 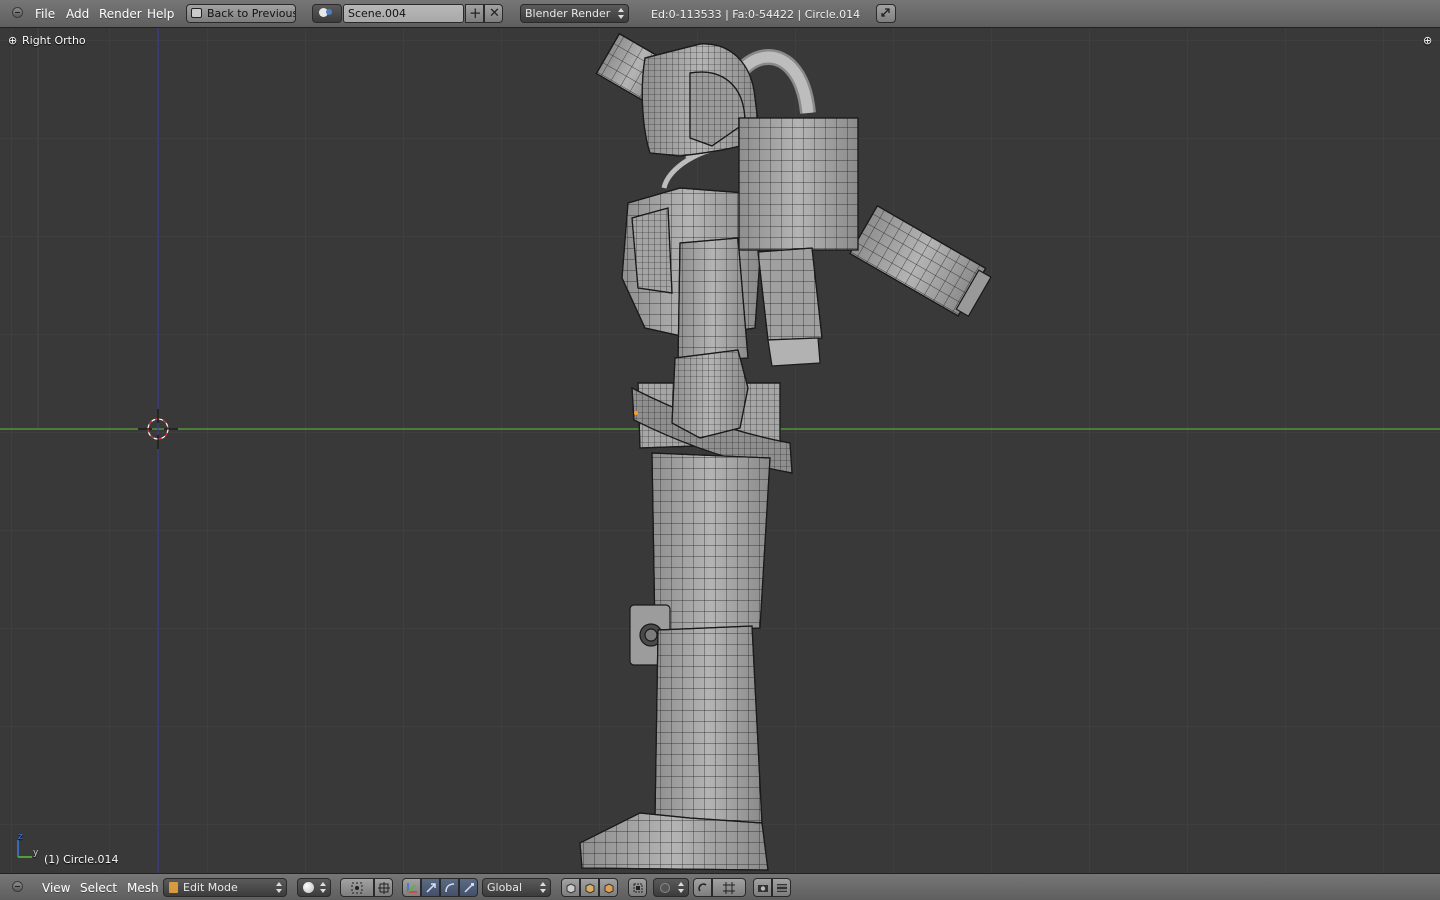 I want to click on scene-stats: Ed:0-113533 | Fa:0-54422 | Circle.014, so click(x=756, y=14).